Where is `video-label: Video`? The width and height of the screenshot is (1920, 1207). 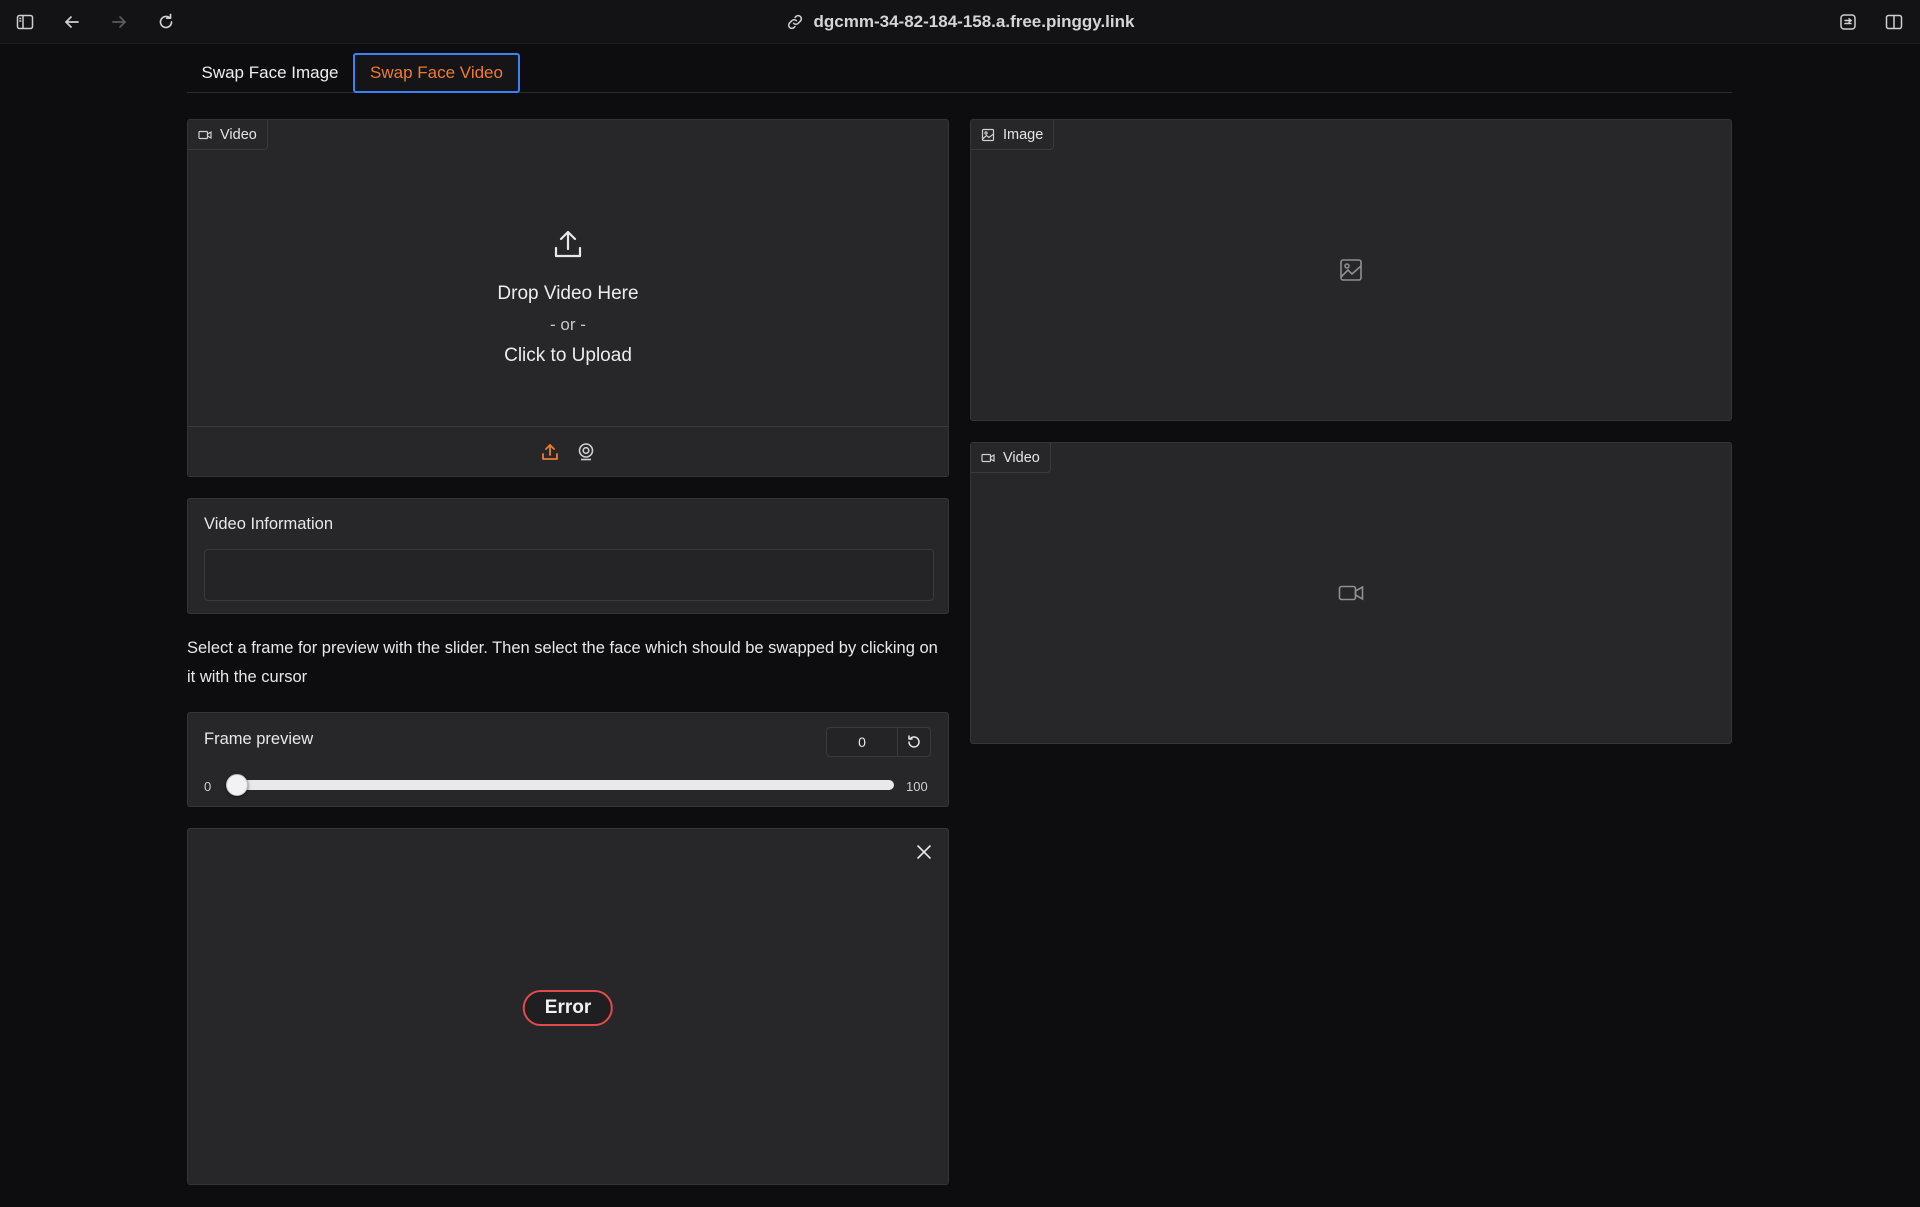
video-label: Video is located at coordinates (228, 135).